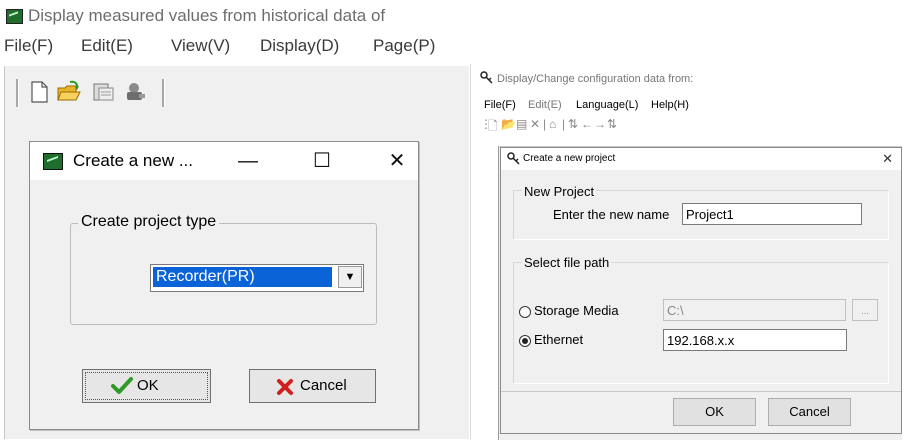 Image resolution: width=913 pixels, height=440 pixels. Describe the element at coordinates (285, 387) in the screenshot. I see `red-x-icon` at that location.